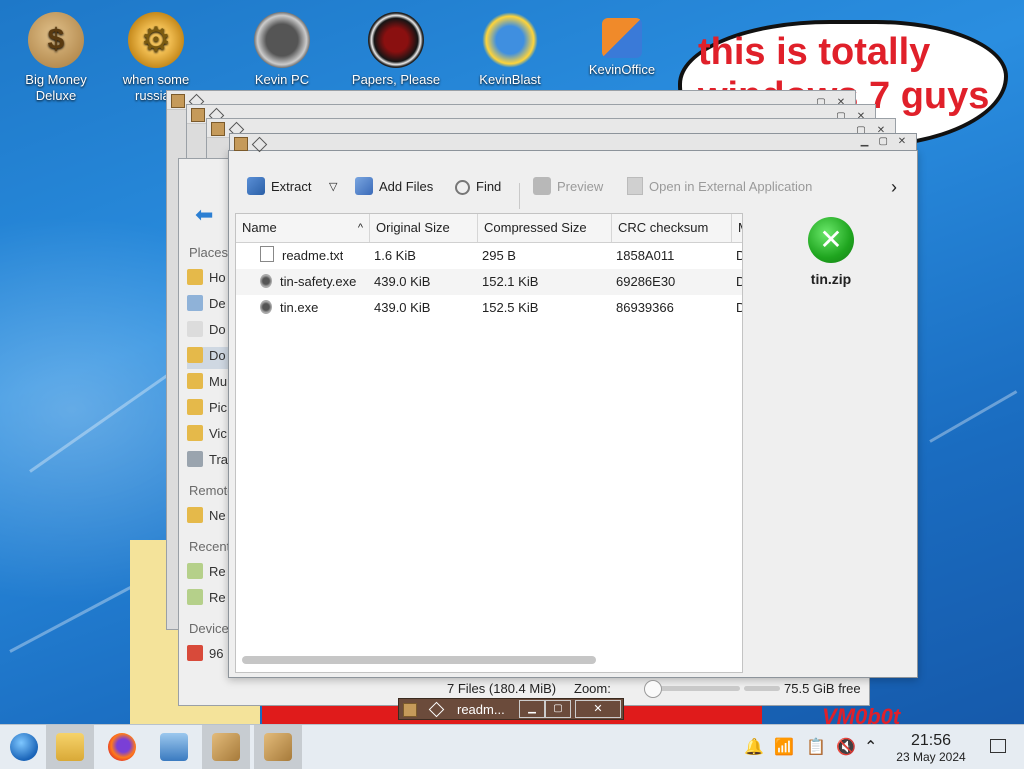  Describe the element at coordinates (754, 747) in the screenshot. I see `notification-bell-icon: 🔔` at that location.